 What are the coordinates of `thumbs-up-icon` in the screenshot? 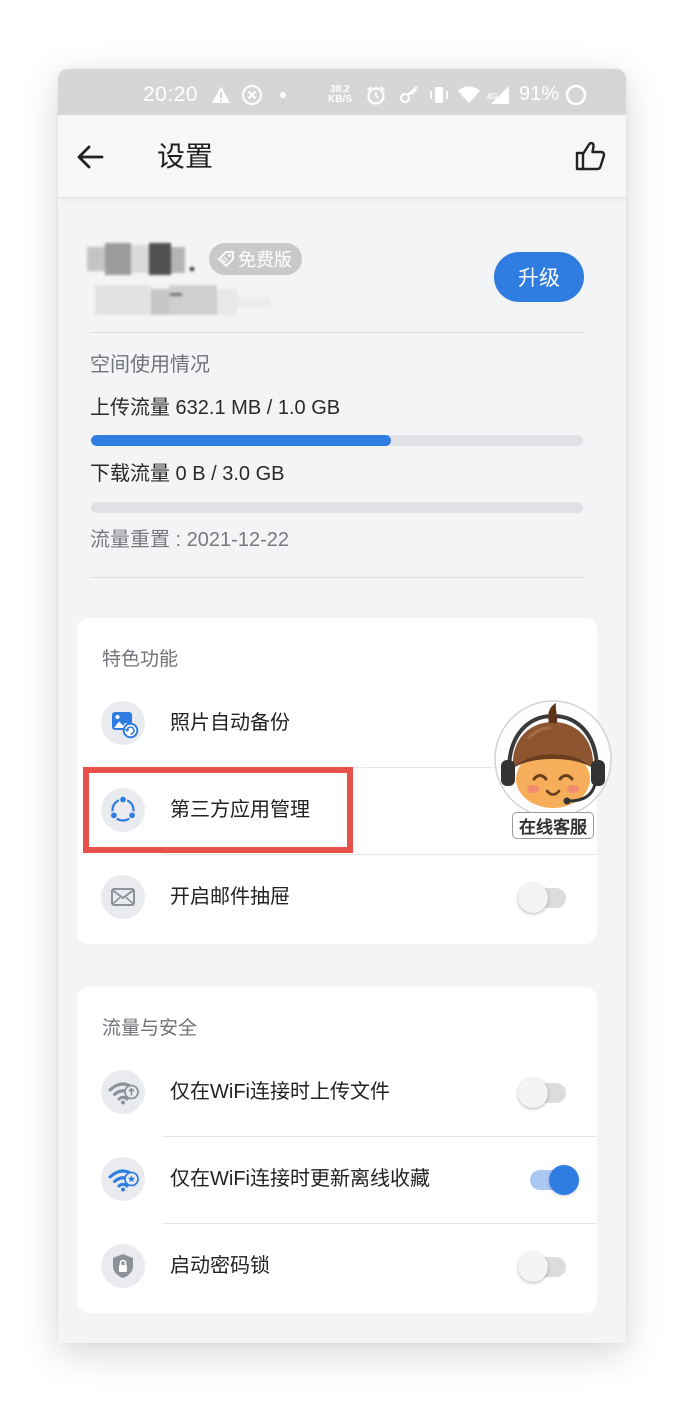 It's located at (590, 156).